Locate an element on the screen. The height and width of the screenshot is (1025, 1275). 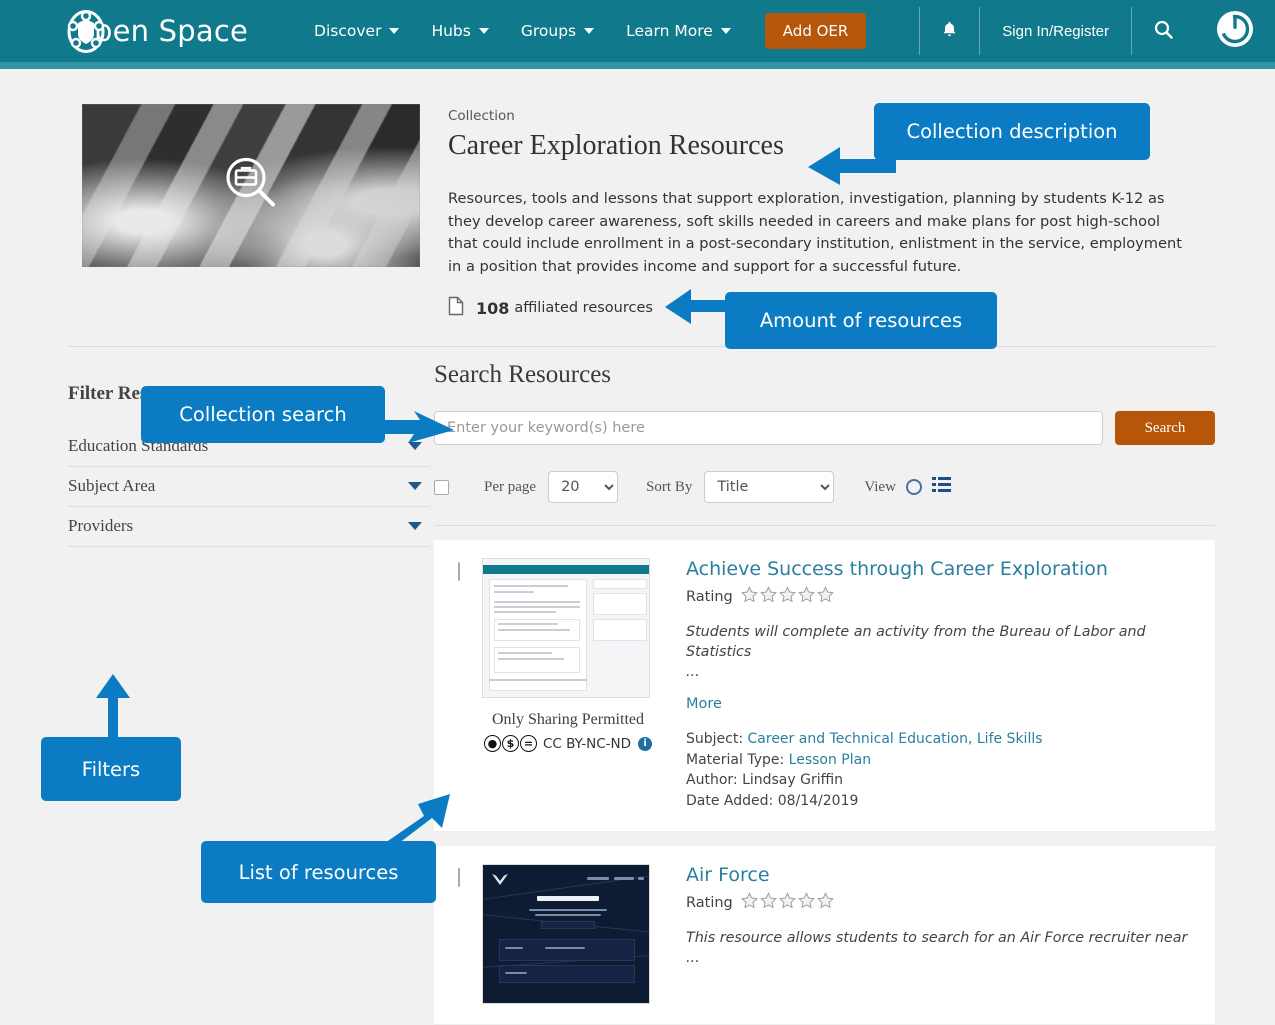
filter-providers-label: Providers is located at coordinates (101, 525).